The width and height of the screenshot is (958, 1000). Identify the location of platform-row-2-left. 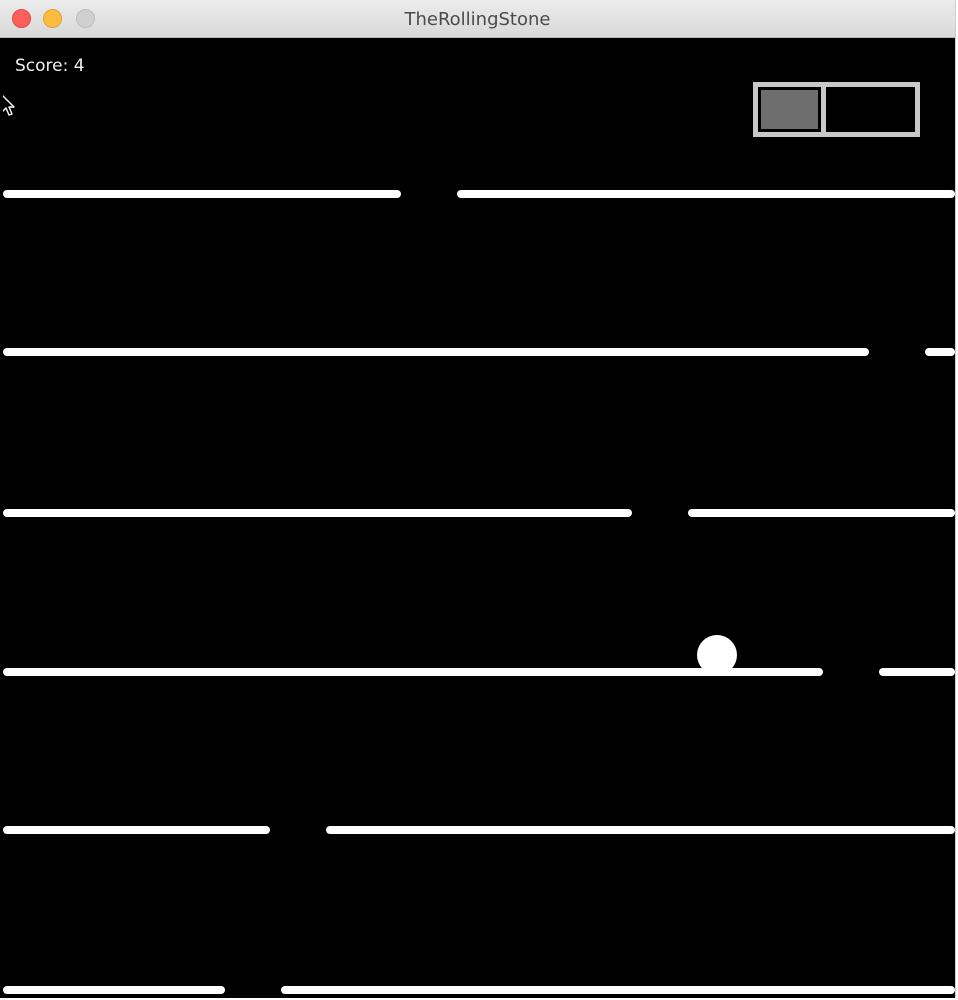
(436, 352).